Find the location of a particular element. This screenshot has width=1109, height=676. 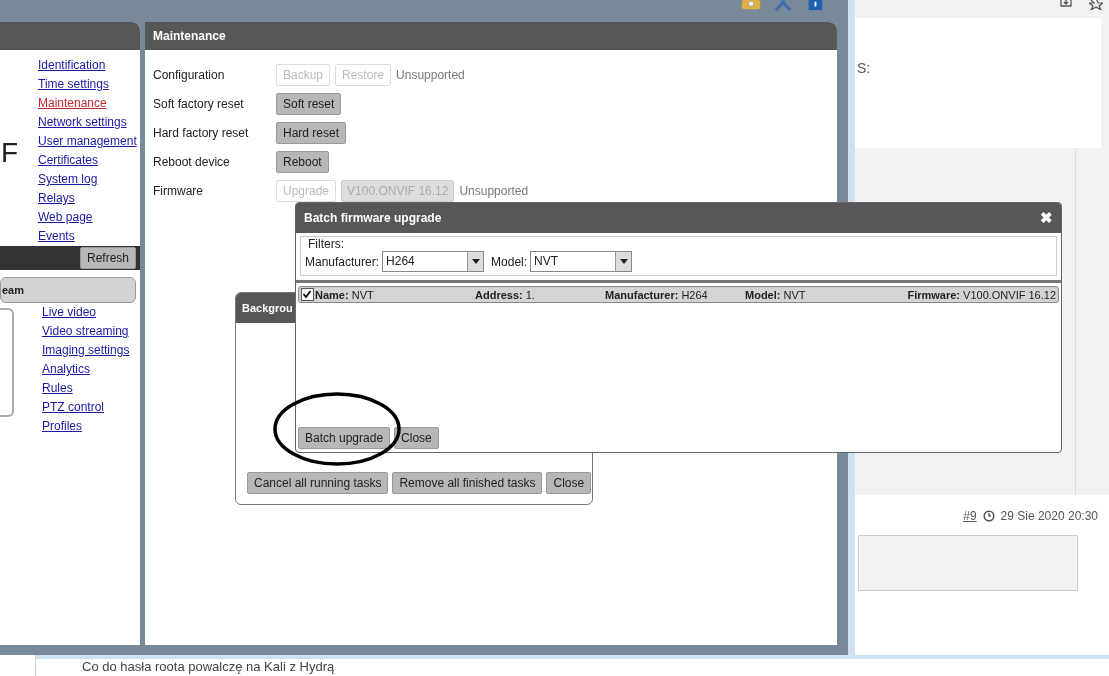

nav-link: System log is located at coordinates (68, 179).